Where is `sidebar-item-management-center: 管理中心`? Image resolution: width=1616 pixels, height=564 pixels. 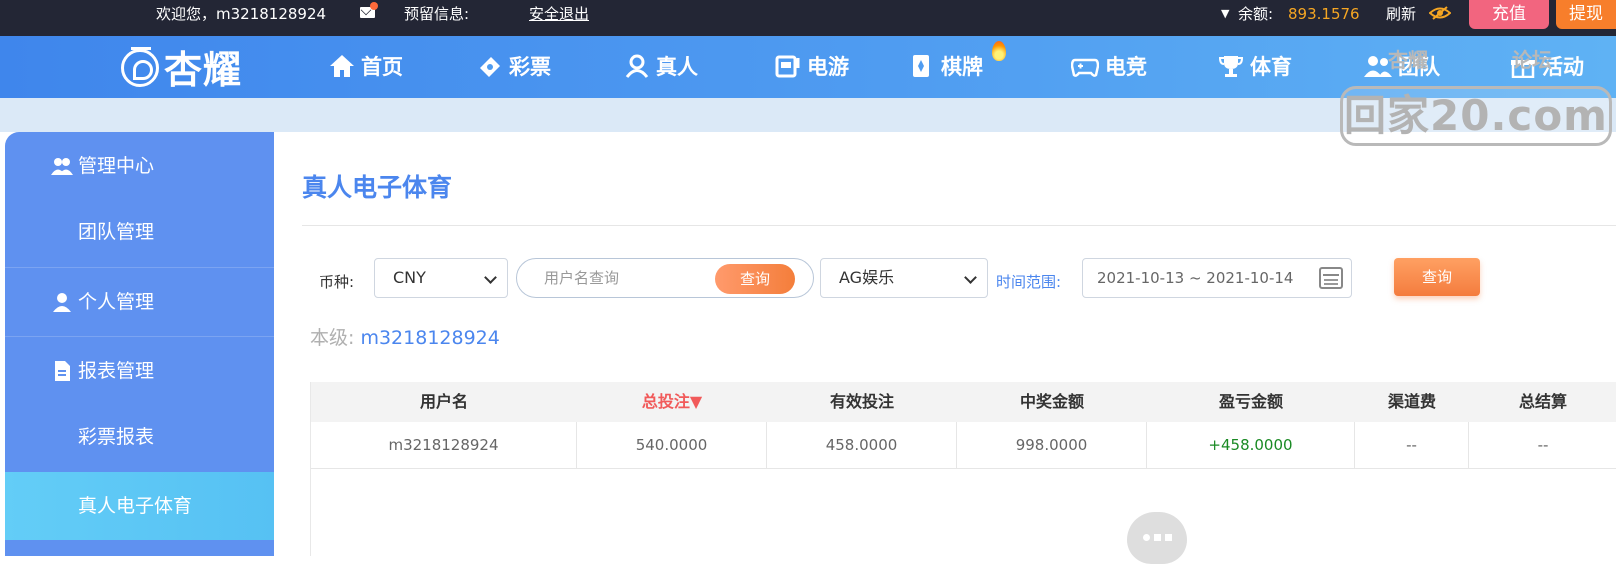
sidebar-item-management-center: 管理中心 is located at coordinates (139, 166).